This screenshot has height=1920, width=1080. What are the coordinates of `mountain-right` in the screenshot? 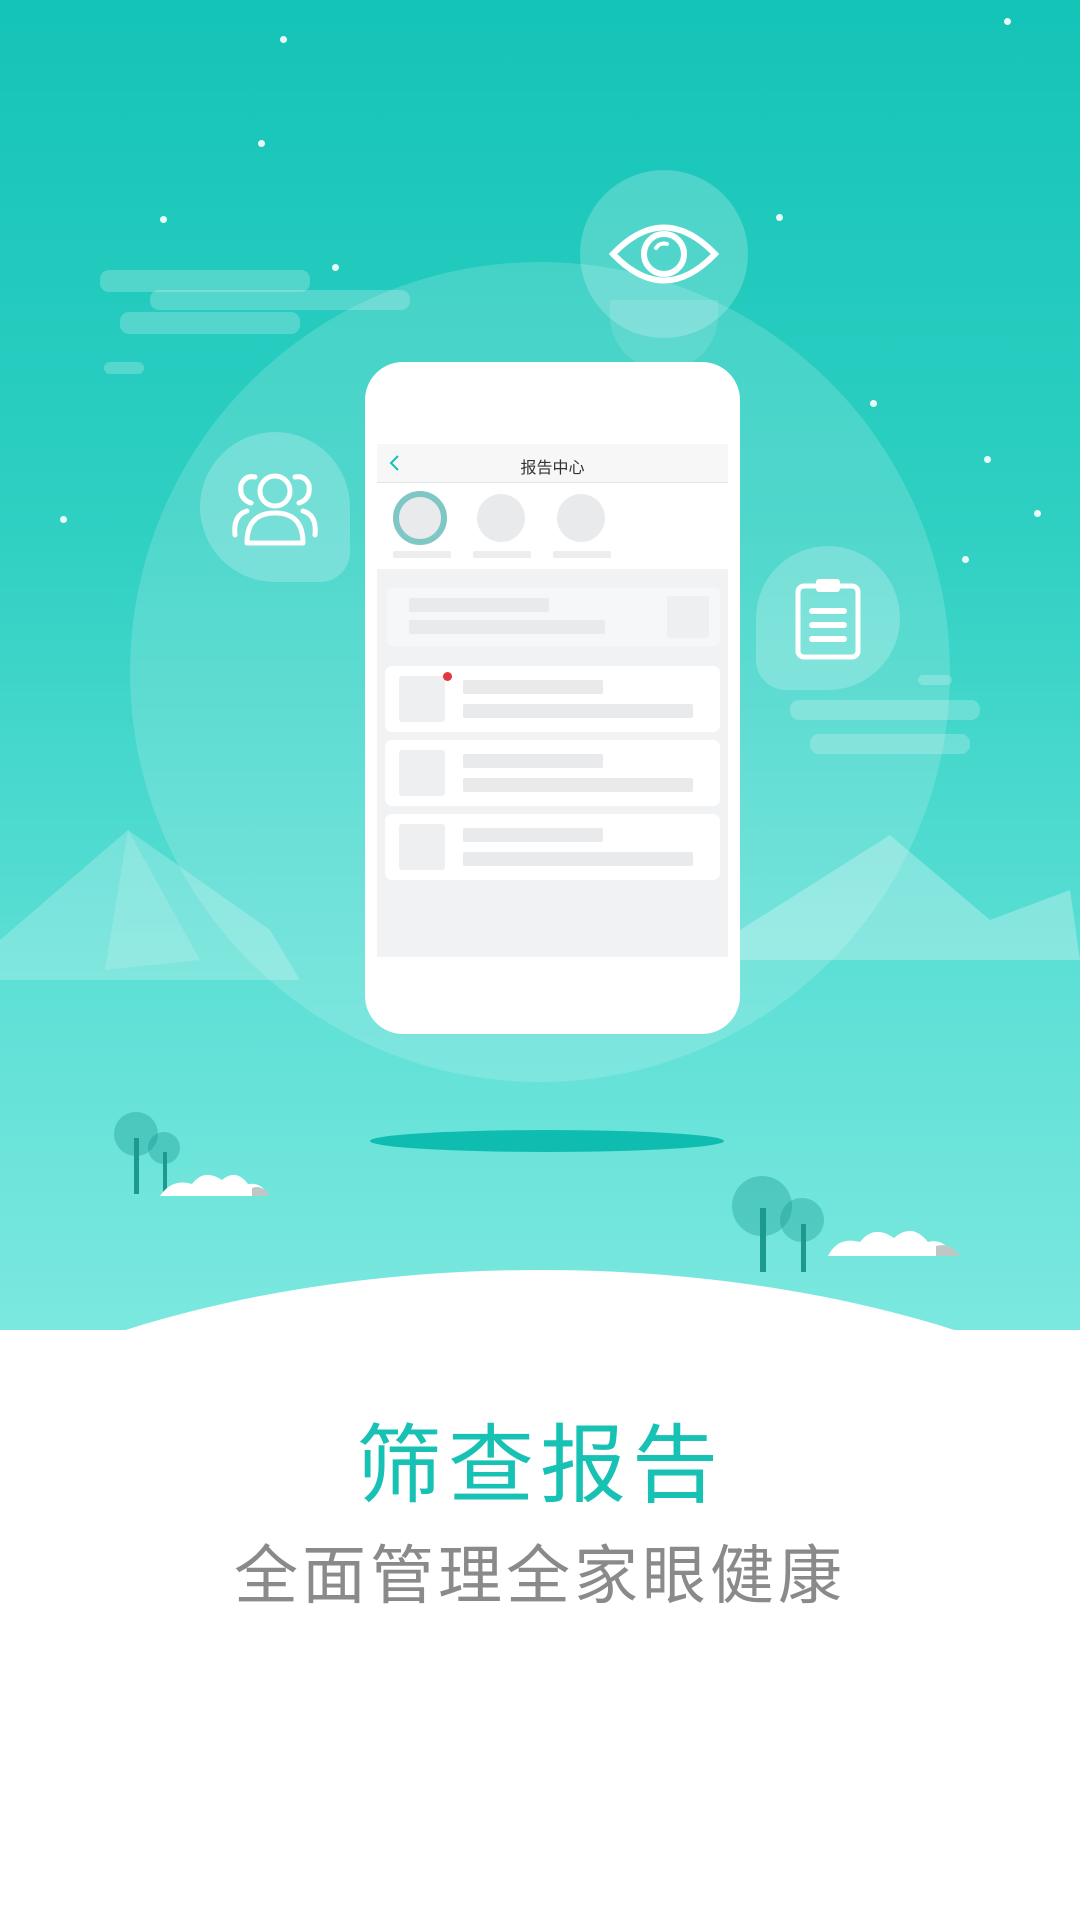 It's located at (910, 897).